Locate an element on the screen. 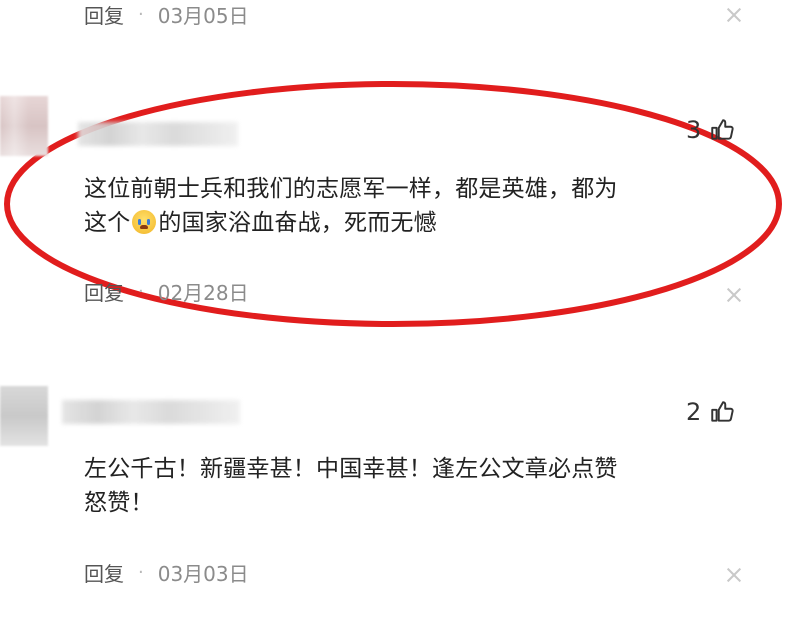 The height and width of the screenshot is (624, 802). comment-text: 左公千古！新疆幸甚！中国幸甚！逢左公文章必点赞 怒赞！ is located at coordinates (434, 486).